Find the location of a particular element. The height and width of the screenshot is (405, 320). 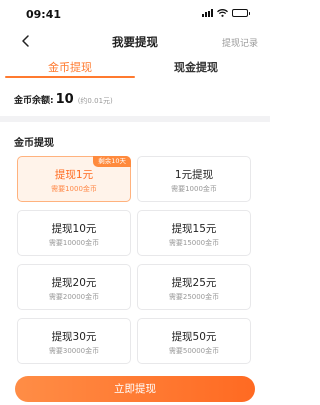

option-title: 提现10元 is located at coordinates (74, 229).